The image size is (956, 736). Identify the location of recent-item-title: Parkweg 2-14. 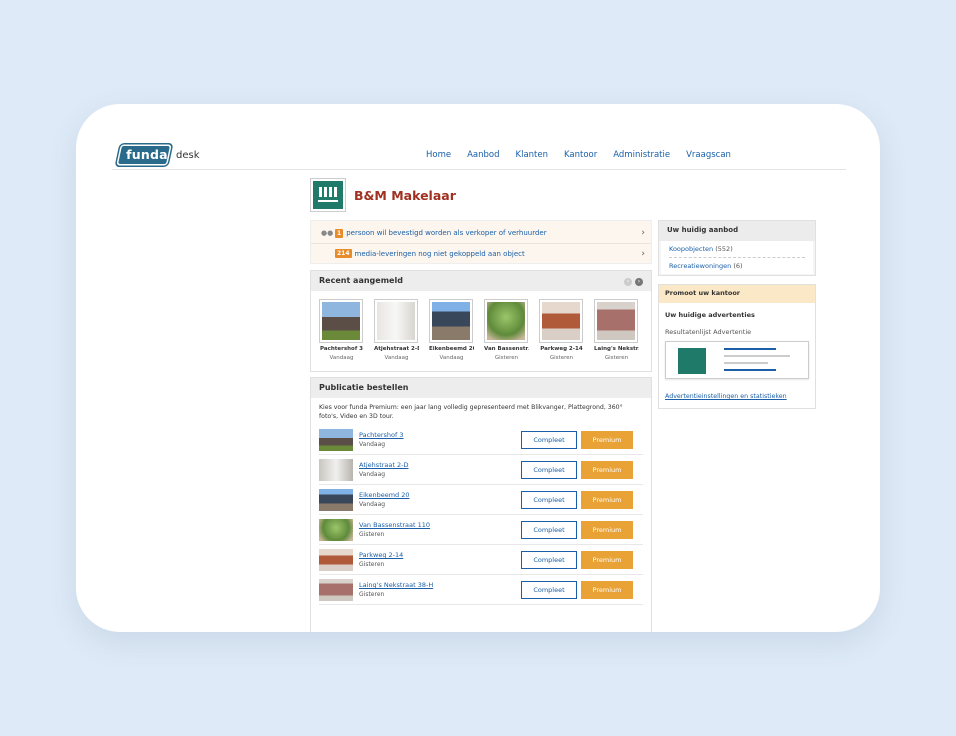
(561, 349).